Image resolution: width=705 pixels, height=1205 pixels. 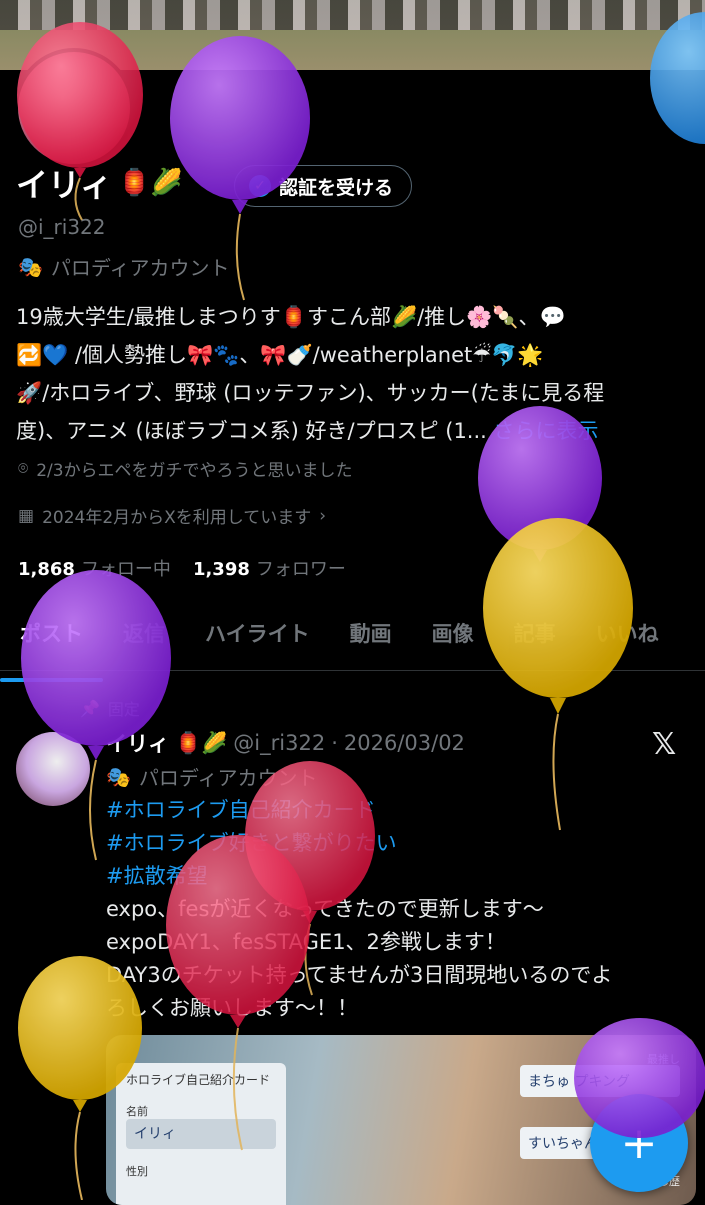 What do you see at coordinates (140, 268) in the screenshot?
I see `parody-text: パロディアカウント` at bounding box center [140, 268].